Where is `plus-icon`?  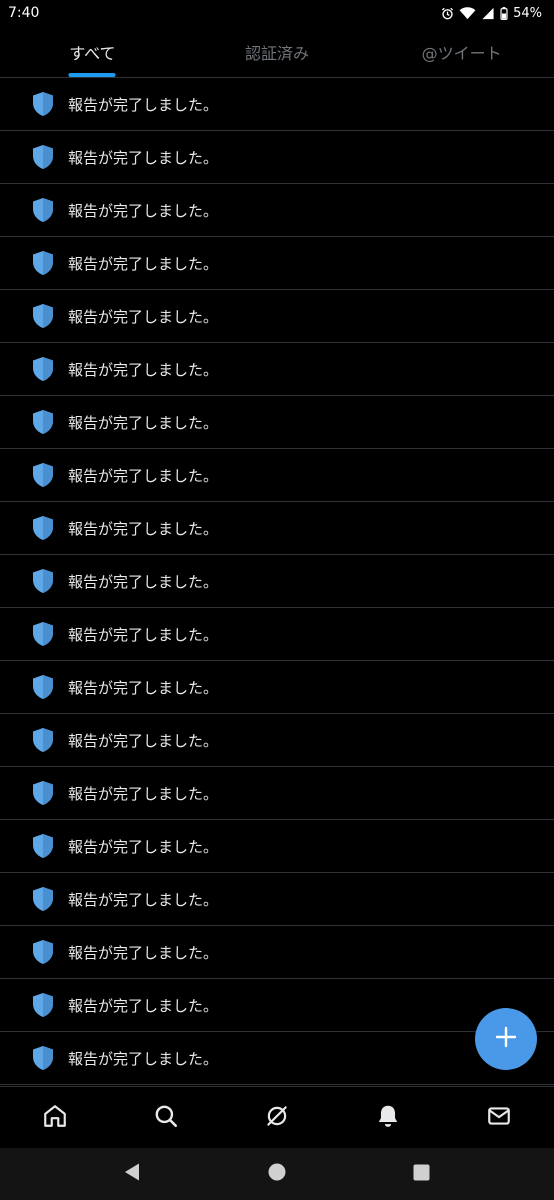 plus-icon is located at coordinates (506, 1039).